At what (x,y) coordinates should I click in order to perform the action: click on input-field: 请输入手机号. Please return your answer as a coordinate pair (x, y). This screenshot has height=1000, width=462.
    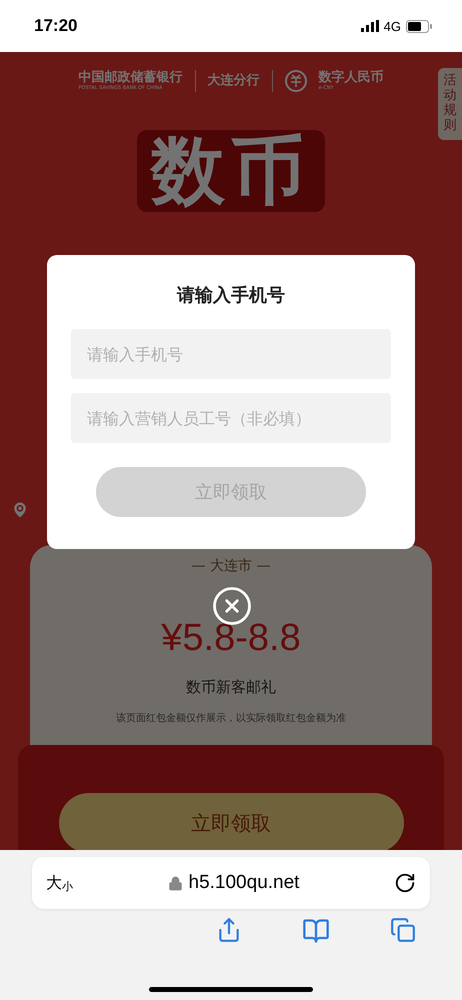
    Looking at the image, I should click on (231, 354).